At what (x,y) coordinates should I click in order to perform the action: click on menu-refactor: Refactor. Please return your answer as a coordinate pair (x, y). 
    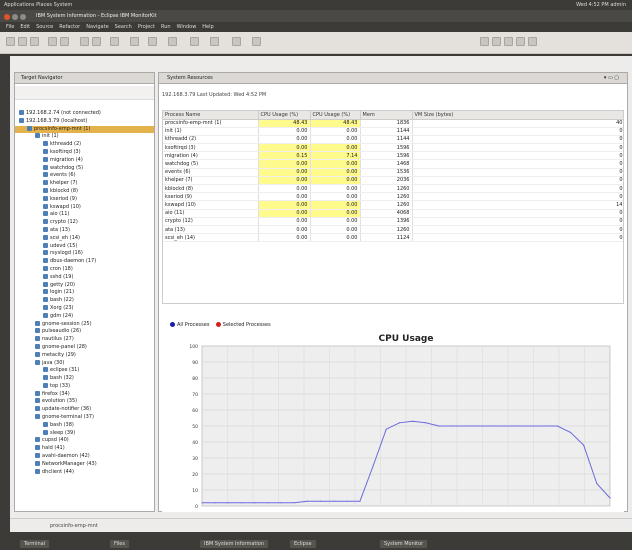
    Looking at the image, I should click on (69, 27).